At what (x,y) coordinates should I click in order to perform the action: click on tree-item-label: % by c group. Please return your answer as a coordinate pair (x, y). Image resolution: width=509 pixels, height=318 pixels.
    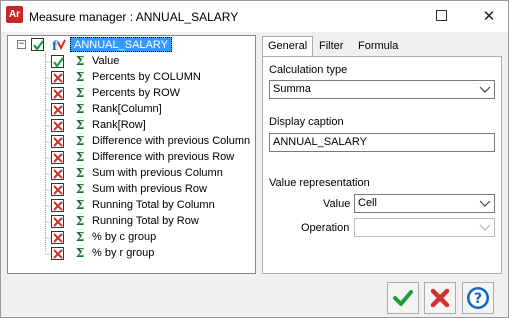
    Looking at the image, I should click on (124, 237).